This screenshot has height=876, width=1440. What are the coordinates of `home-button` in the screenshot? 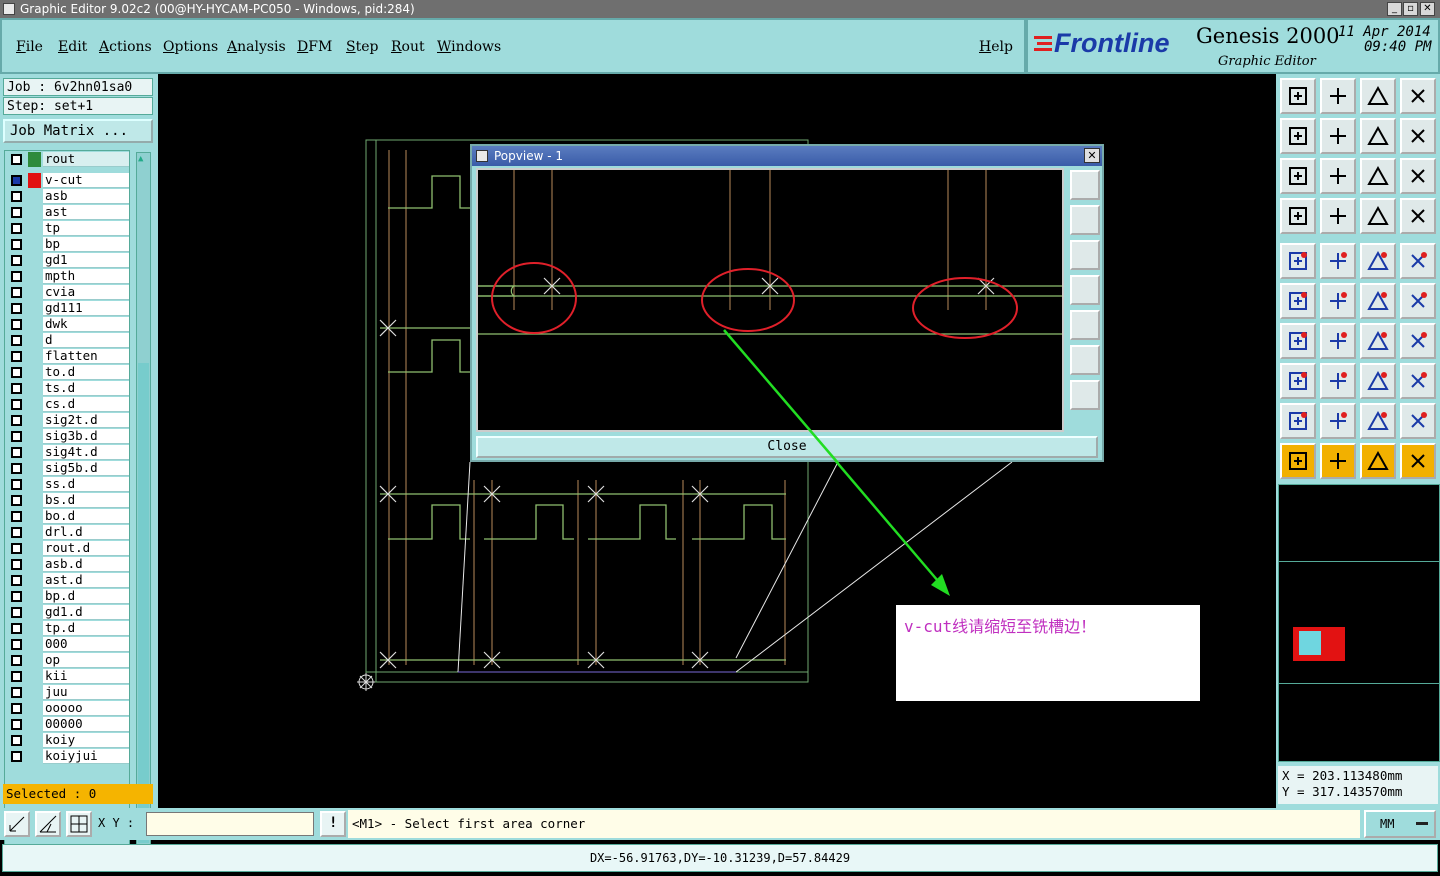 It's located at (1378, 96).